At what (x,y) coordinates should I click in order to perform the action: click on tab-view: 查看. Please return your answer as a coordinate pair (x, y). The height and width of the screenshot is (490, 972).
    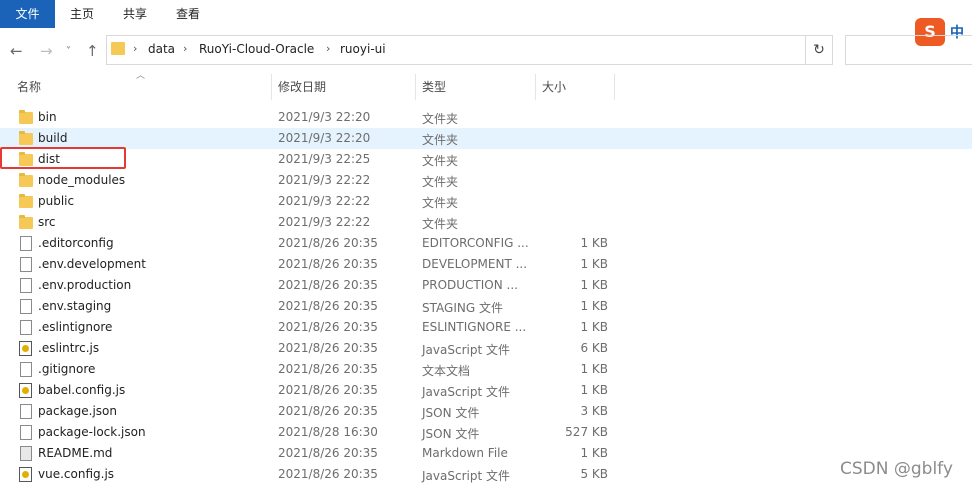
    Looking at the image, I should click on (188, 14).